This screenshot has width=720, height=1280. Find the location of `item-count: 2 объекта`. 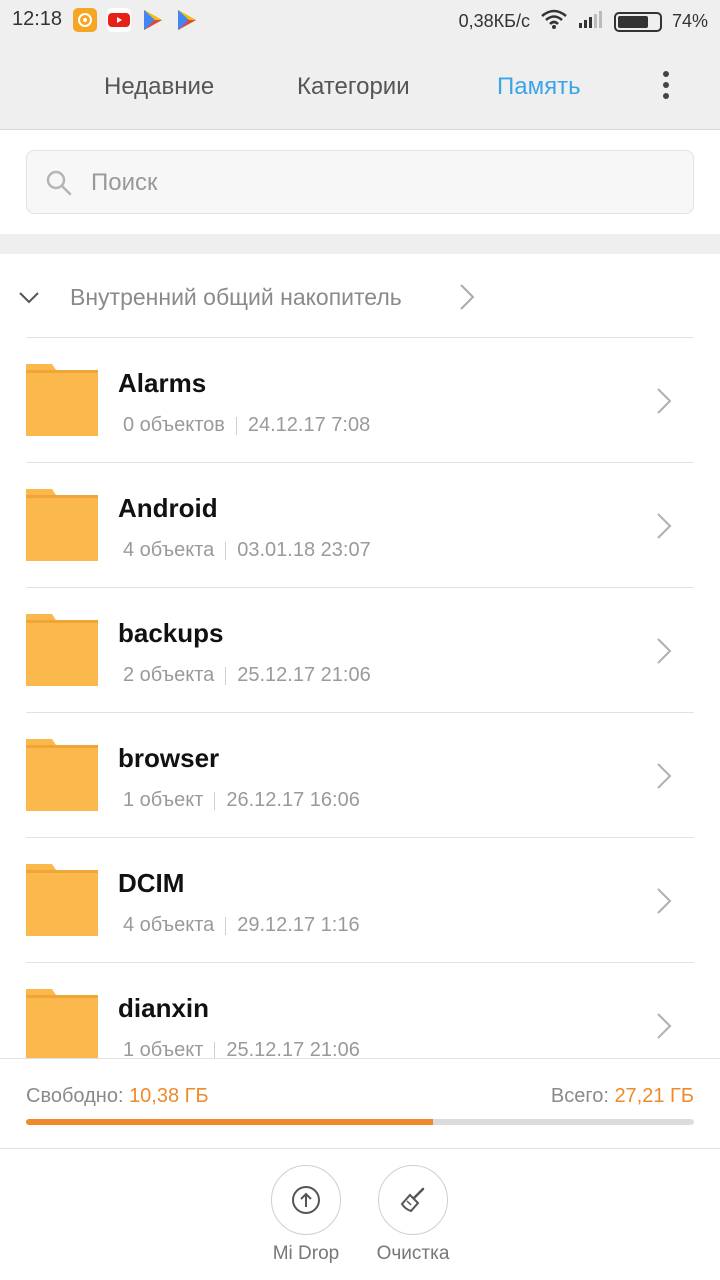

item-count: 2 объекта is located at coordinates (169, 675).